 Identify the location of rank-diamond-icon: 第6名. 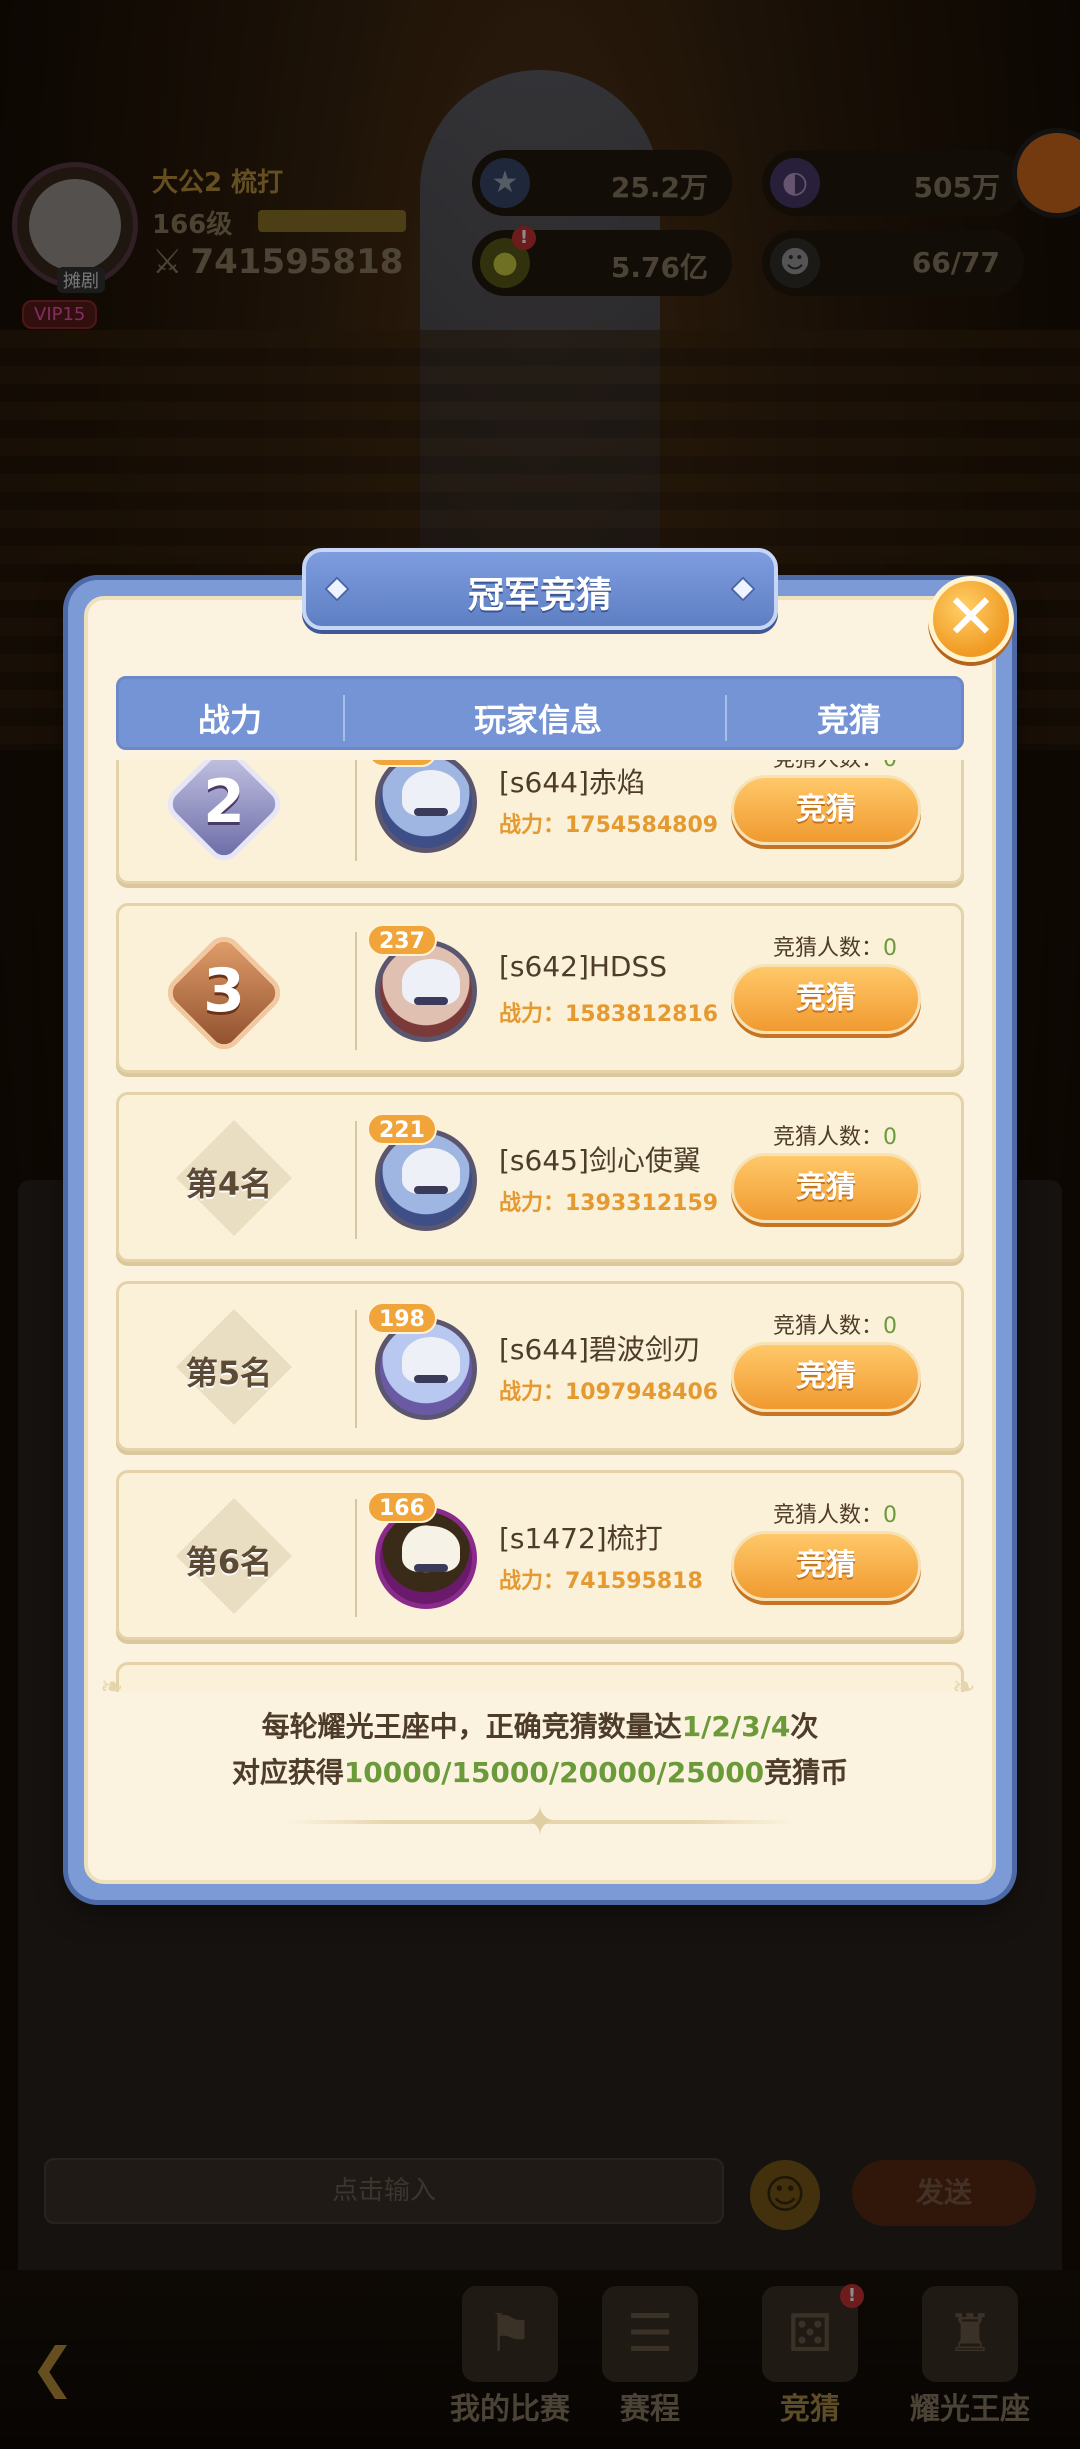
(229, 1556).